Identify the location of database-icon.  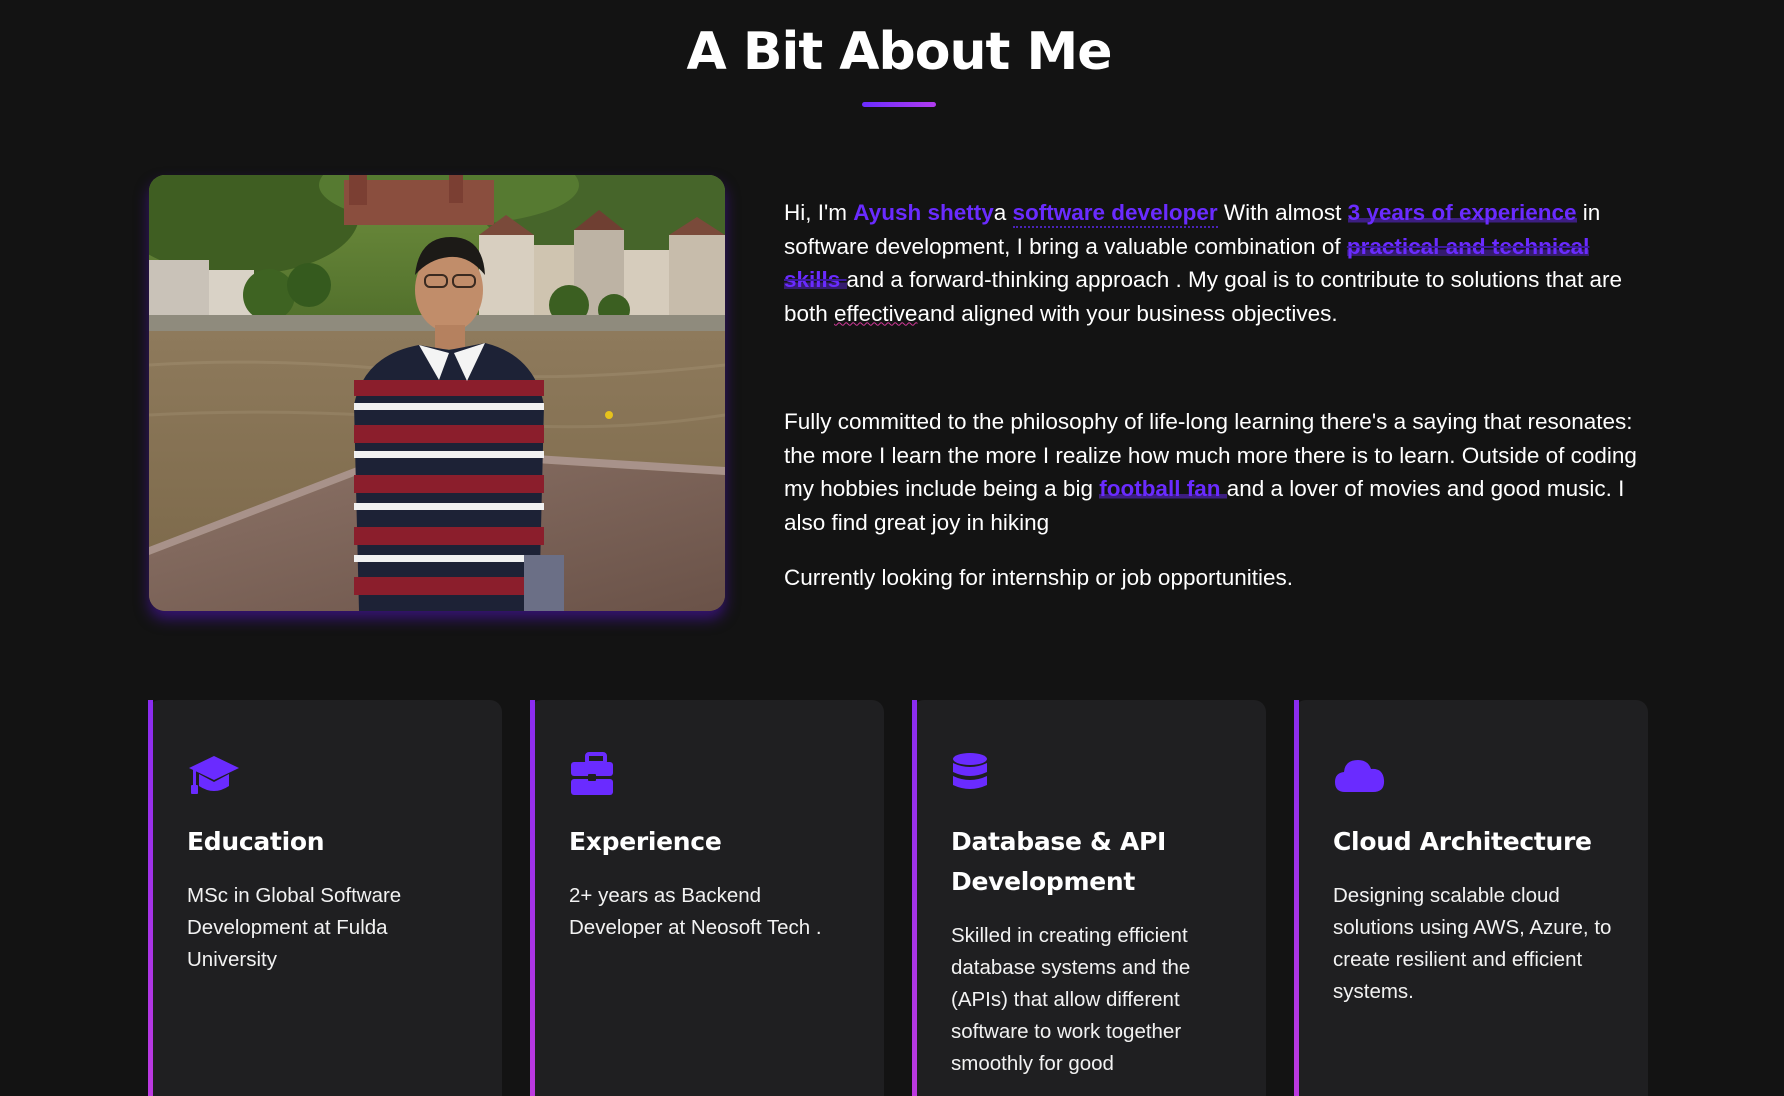
(970, 771).